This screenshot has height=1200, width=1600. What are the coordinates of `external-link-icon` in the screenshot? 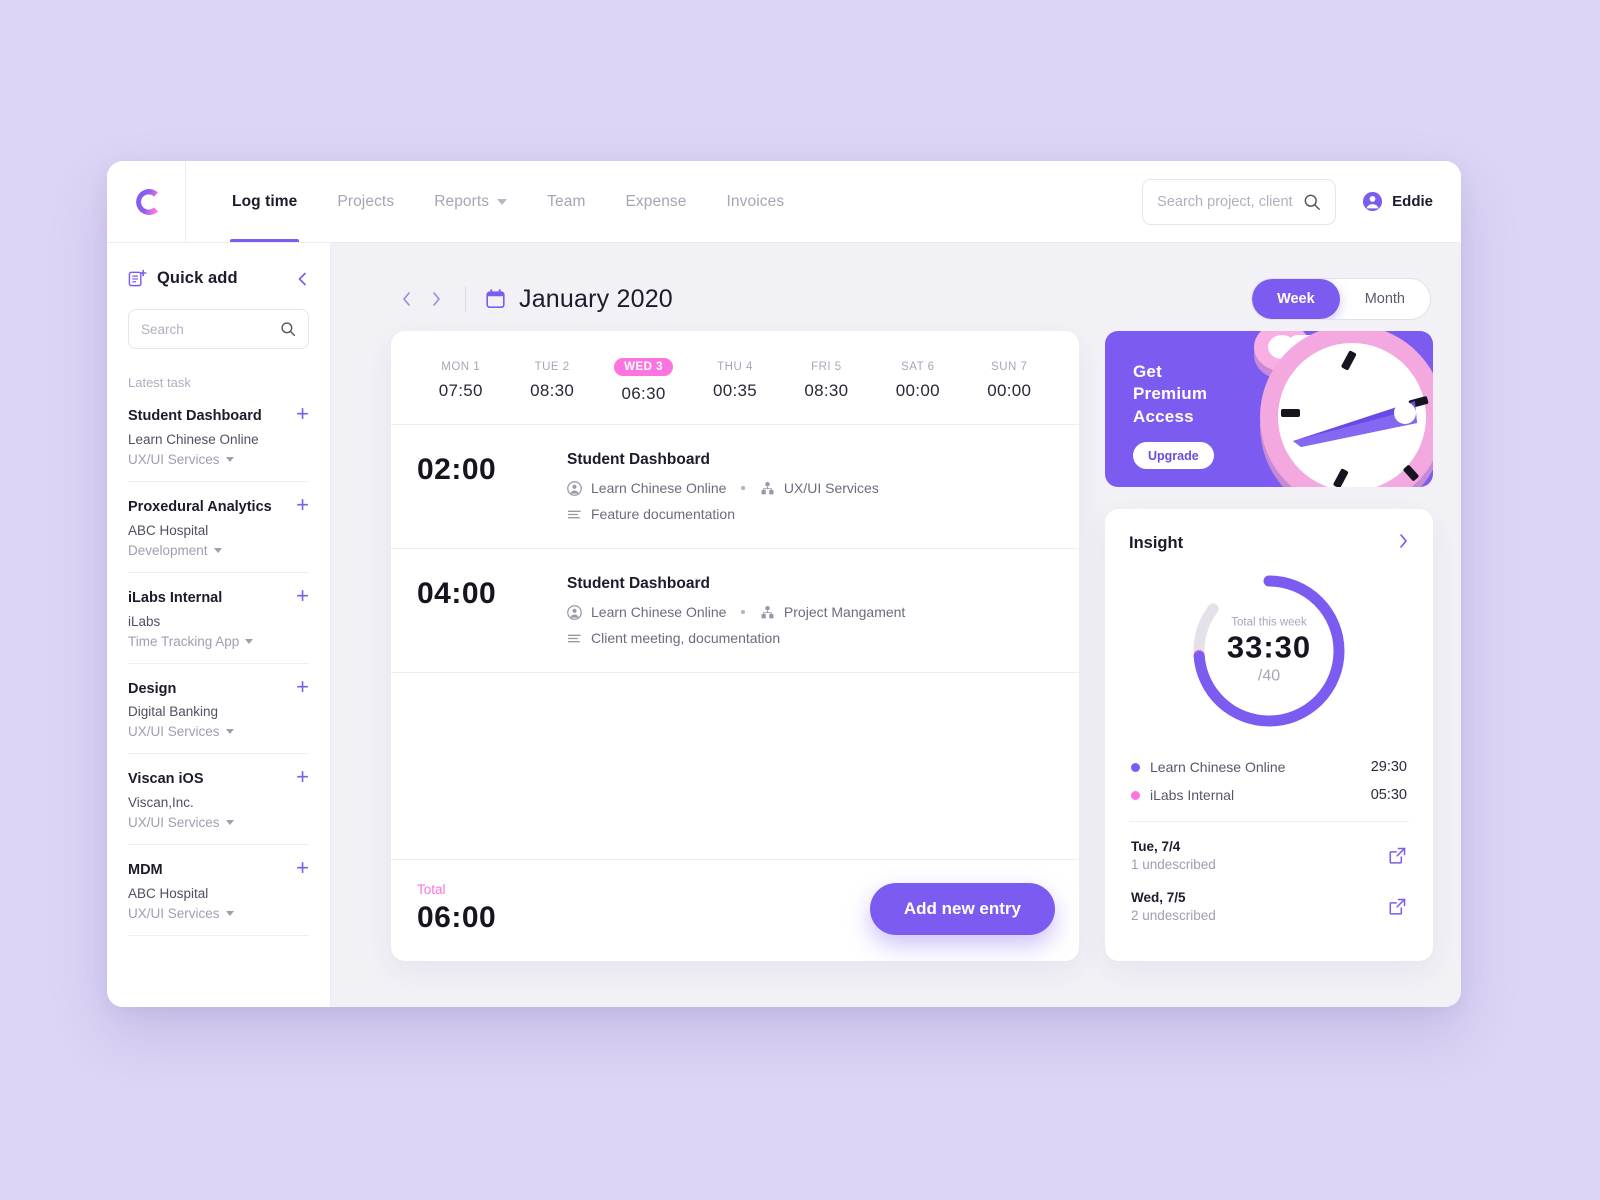 It's located at (1397, 855).